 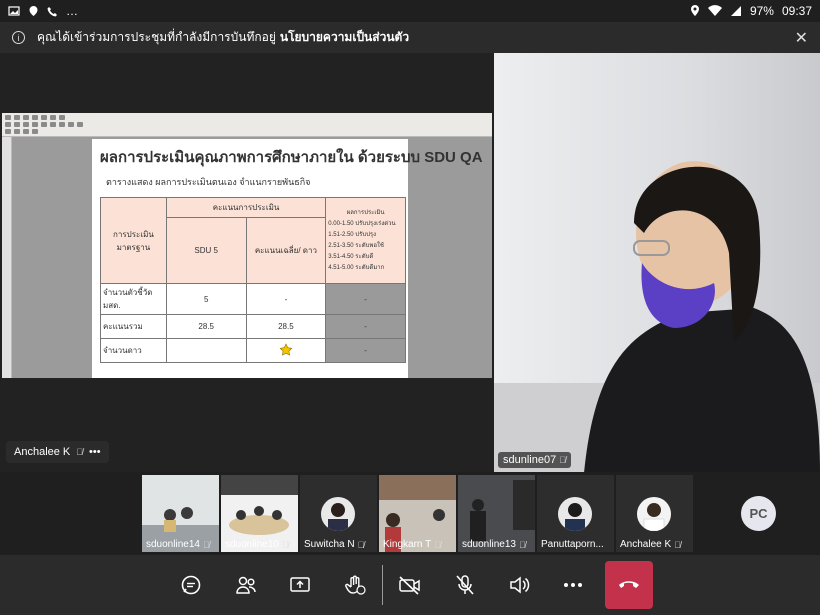 What do you see at coordinates (286, 350) in the screenshot?
I see `row-avg-star` at bounding box center [286, 350].